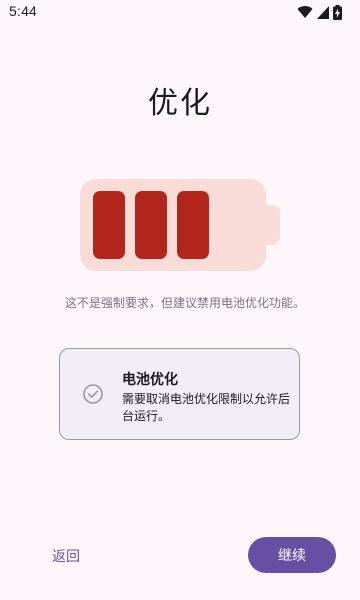 The width and height of the screenshot is (360, 600). I want to click on page-title: 优化, so click(180, 103).